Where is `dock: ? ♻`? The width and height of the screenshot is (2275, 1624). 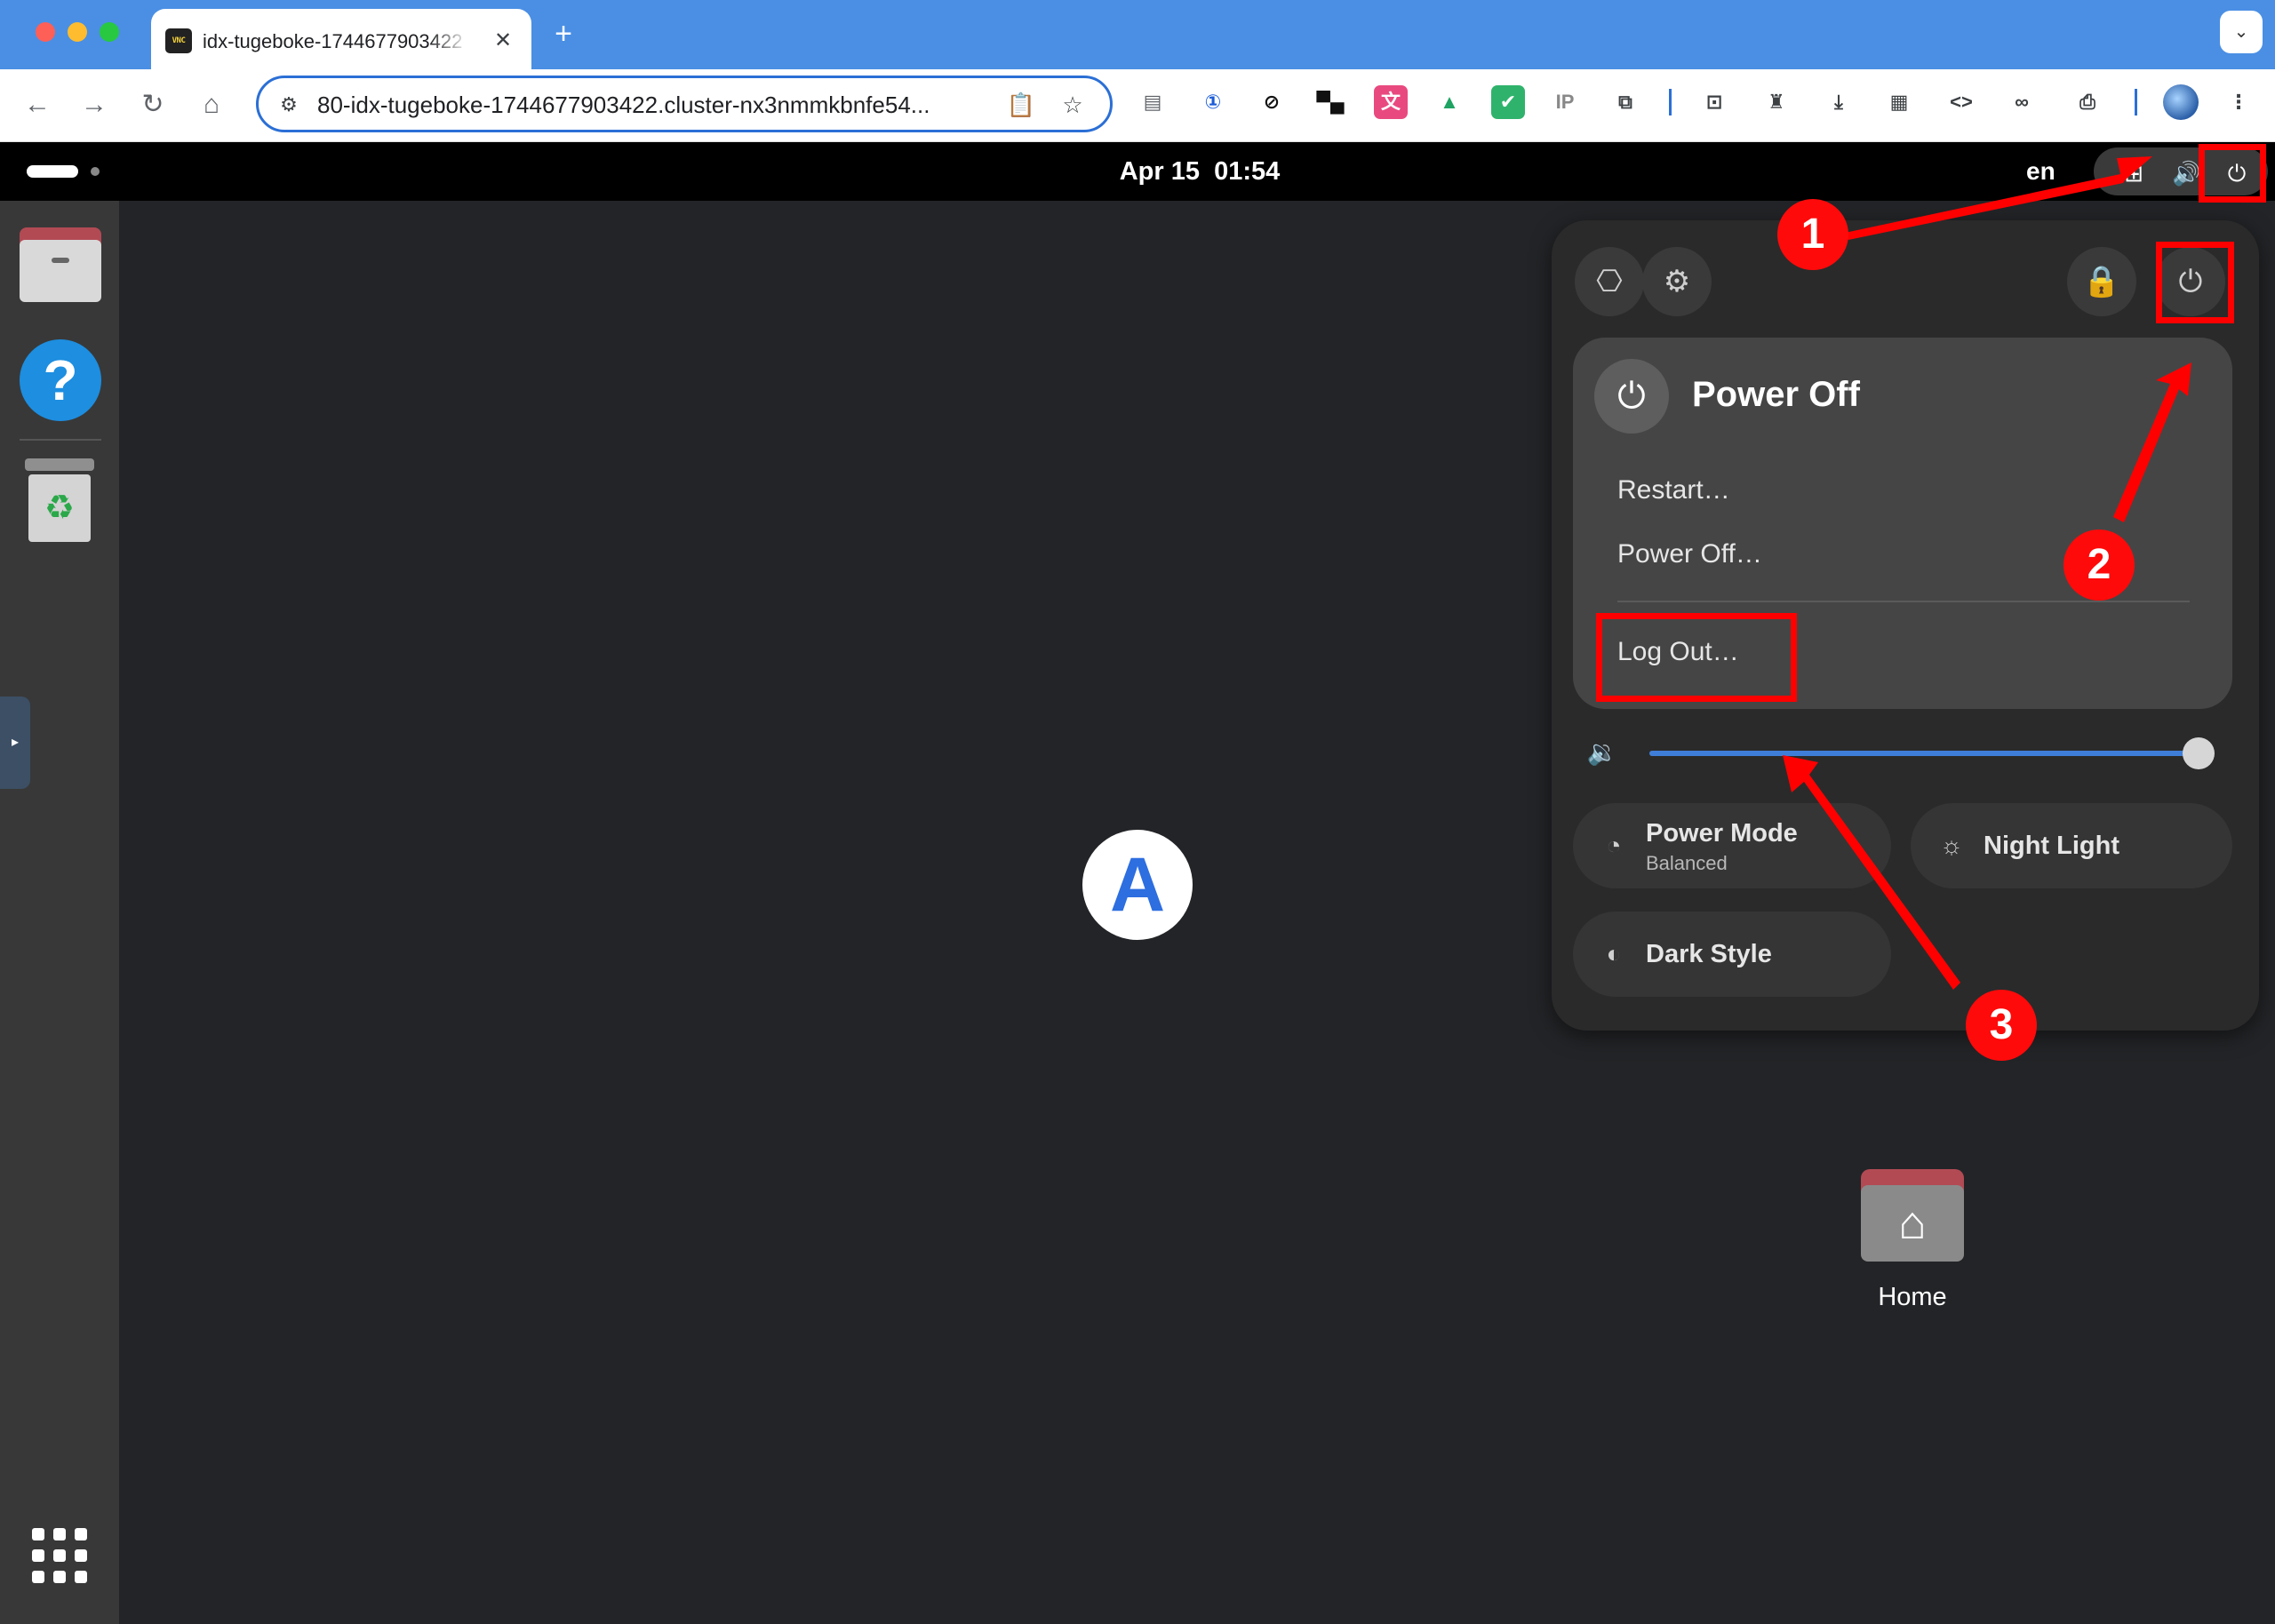 dock: ? ♻ is located at coordinates (59, 912).